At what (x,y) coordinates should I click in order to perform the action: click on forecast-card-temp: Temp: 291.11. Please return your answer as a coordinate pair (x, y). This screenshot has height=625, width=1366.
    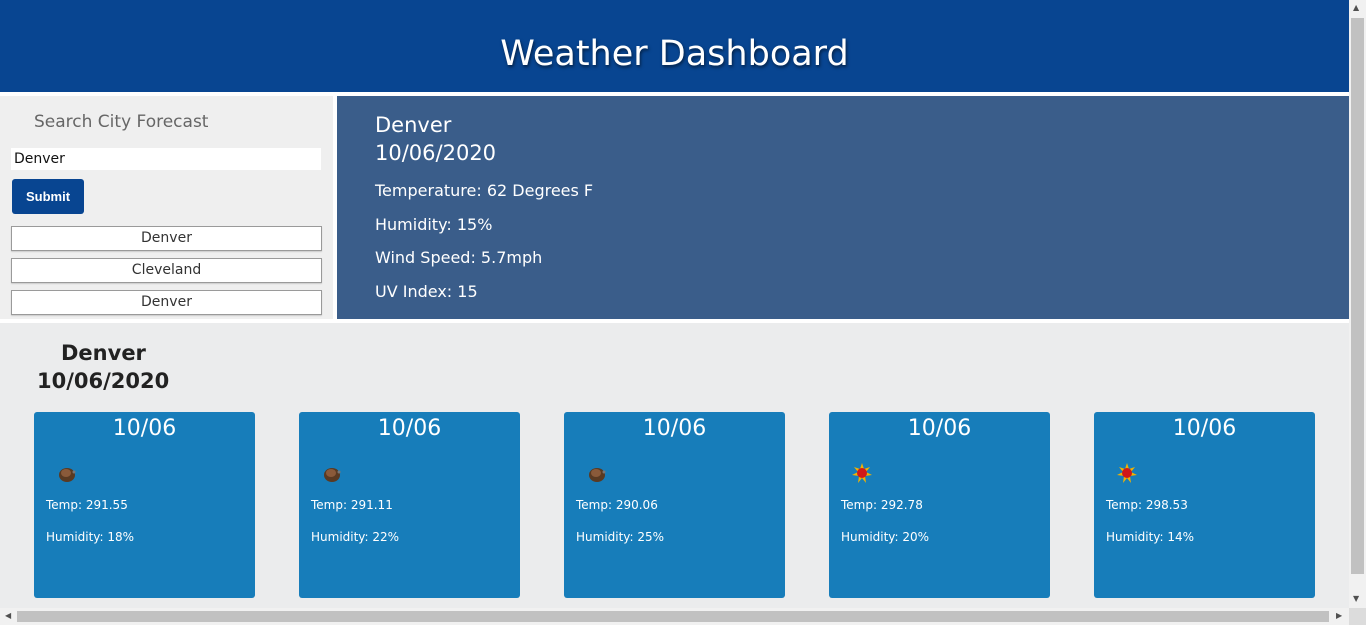
    Looking at the image, I should click on (352, 505).